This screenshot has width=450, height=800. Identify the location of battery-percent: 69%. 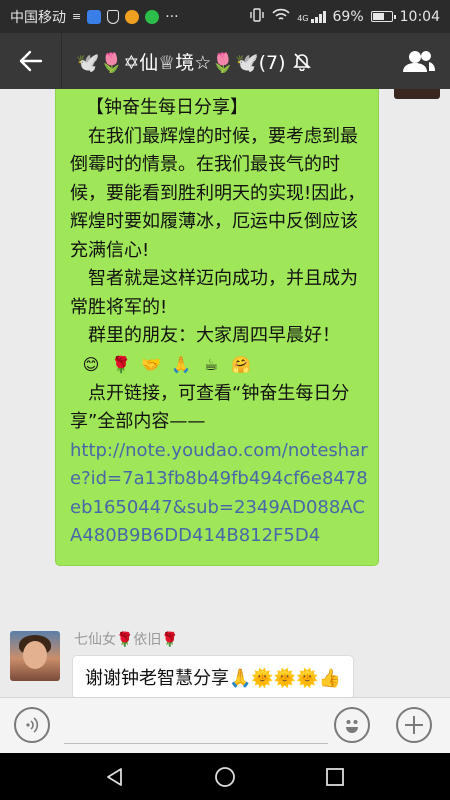
(348, 16).